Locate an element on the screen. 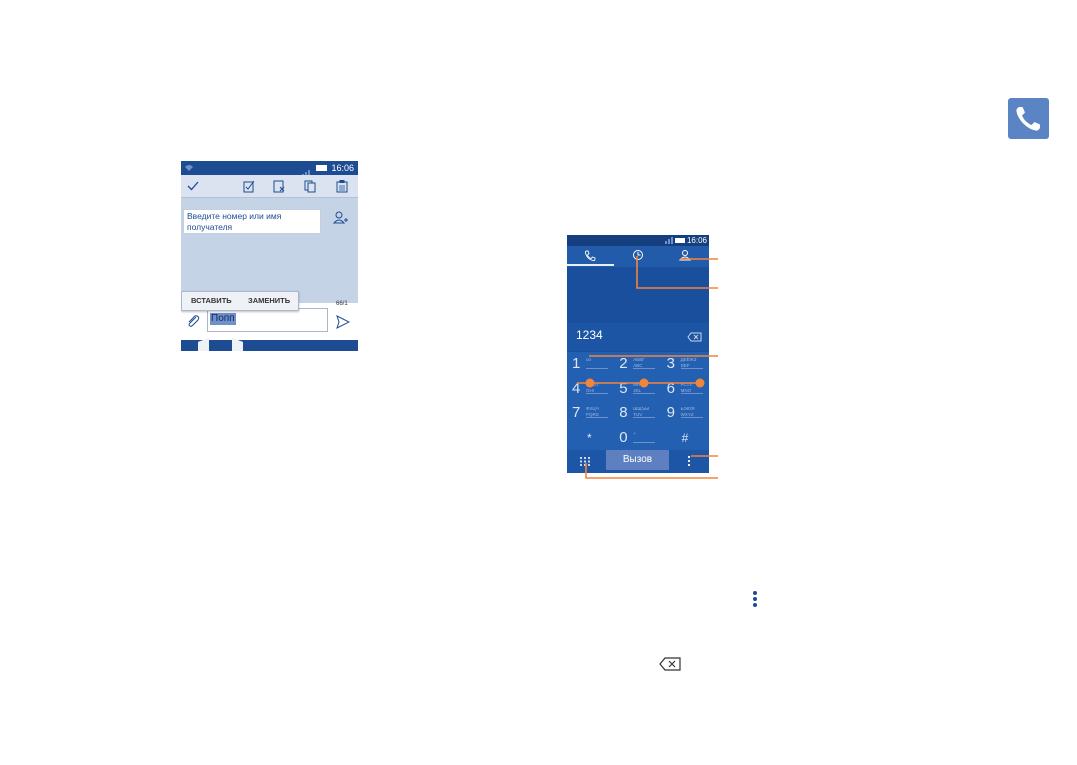 The image size is (1077, 765). callout-dialpad-toggle is located at coordinates (651, 471).